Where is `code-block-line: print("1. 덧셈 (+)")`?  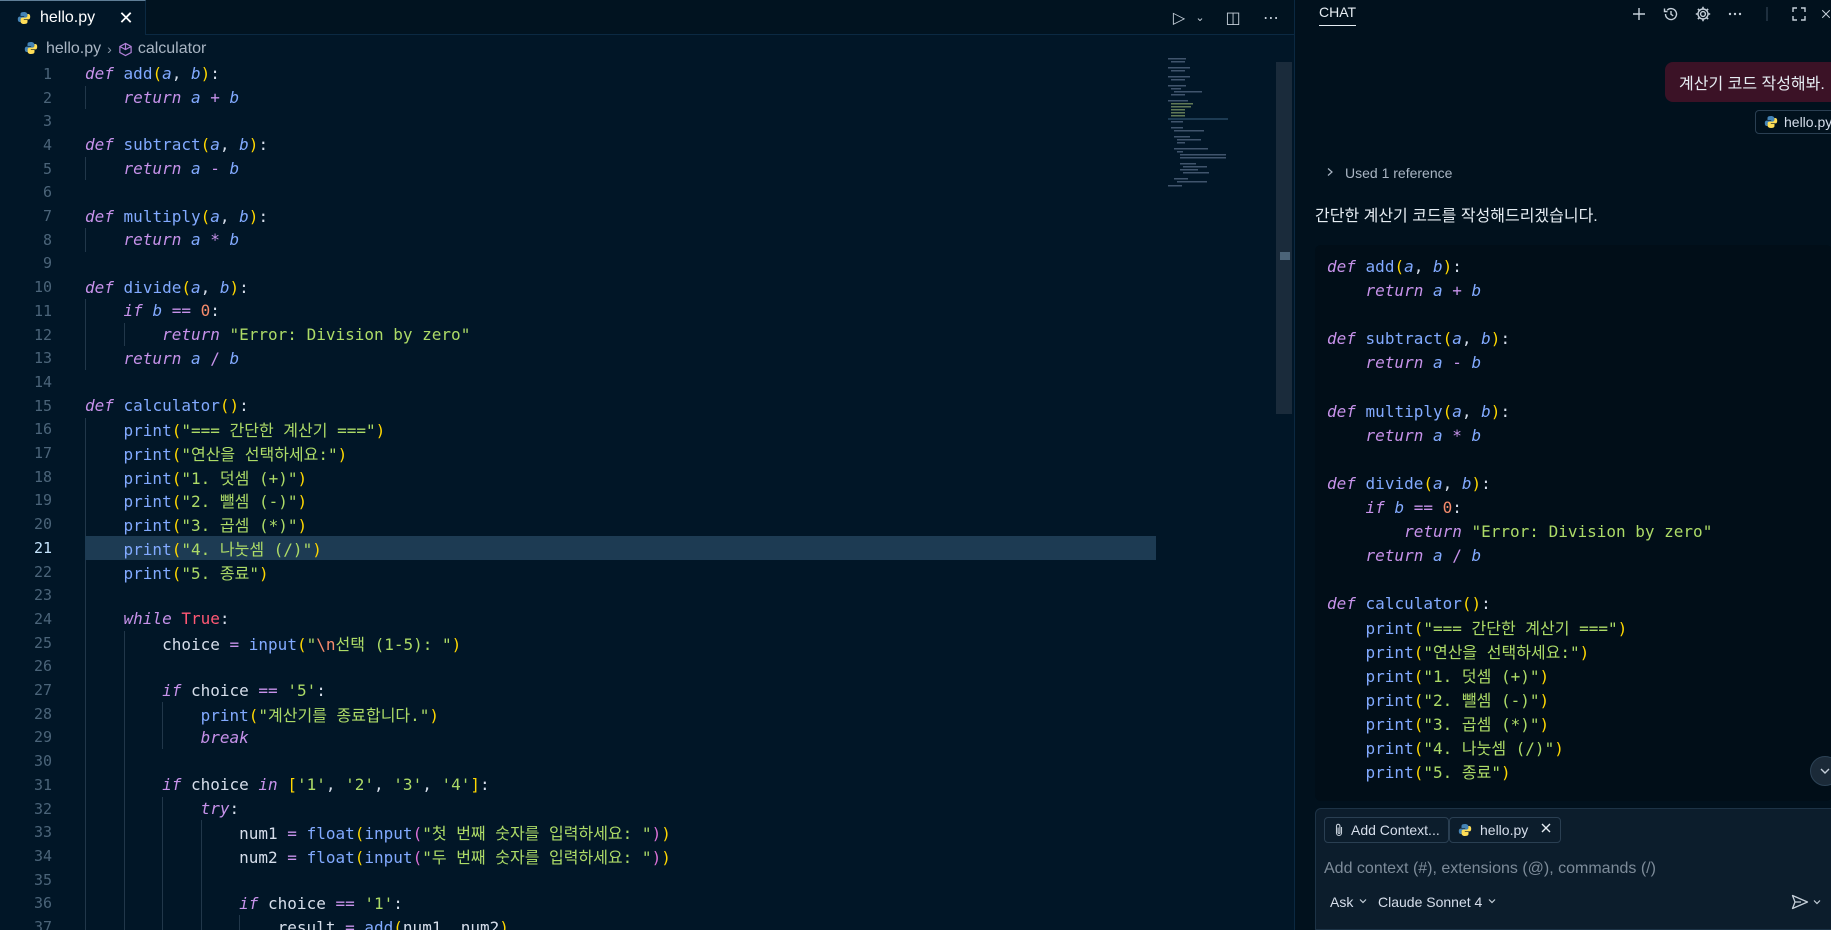
code-block-line: print("1. 덧셈 (+)") is located at coordinates (1457, 676).